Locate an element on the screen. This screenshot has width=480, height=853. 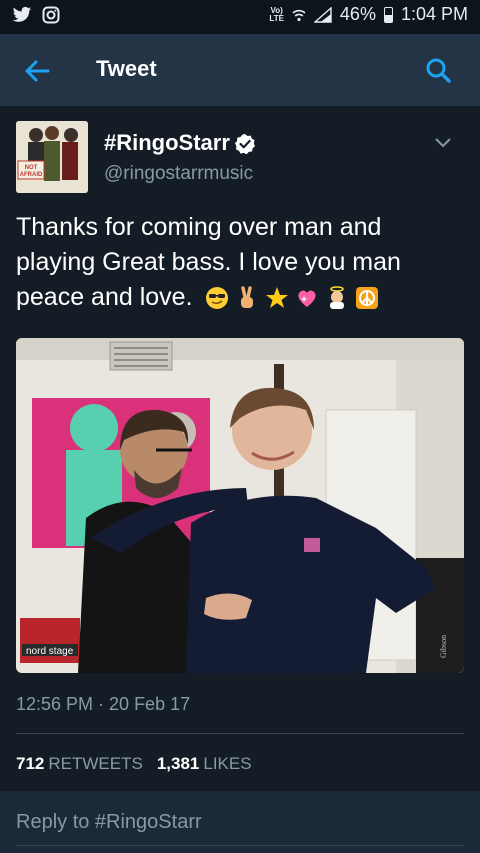
tweet-timestamp: 12:56 PM · 20 Feb 17 is located at coordinates (103, 704).